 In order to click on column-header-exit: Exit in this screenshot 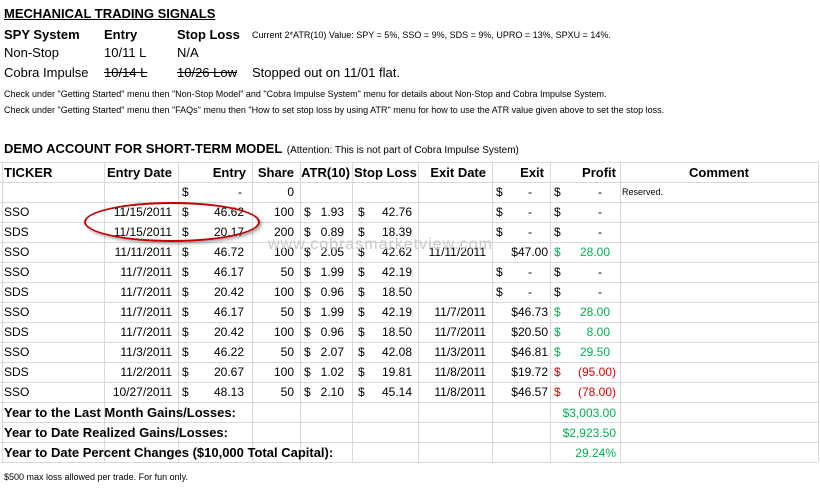, I will do `click(532, 172)`.